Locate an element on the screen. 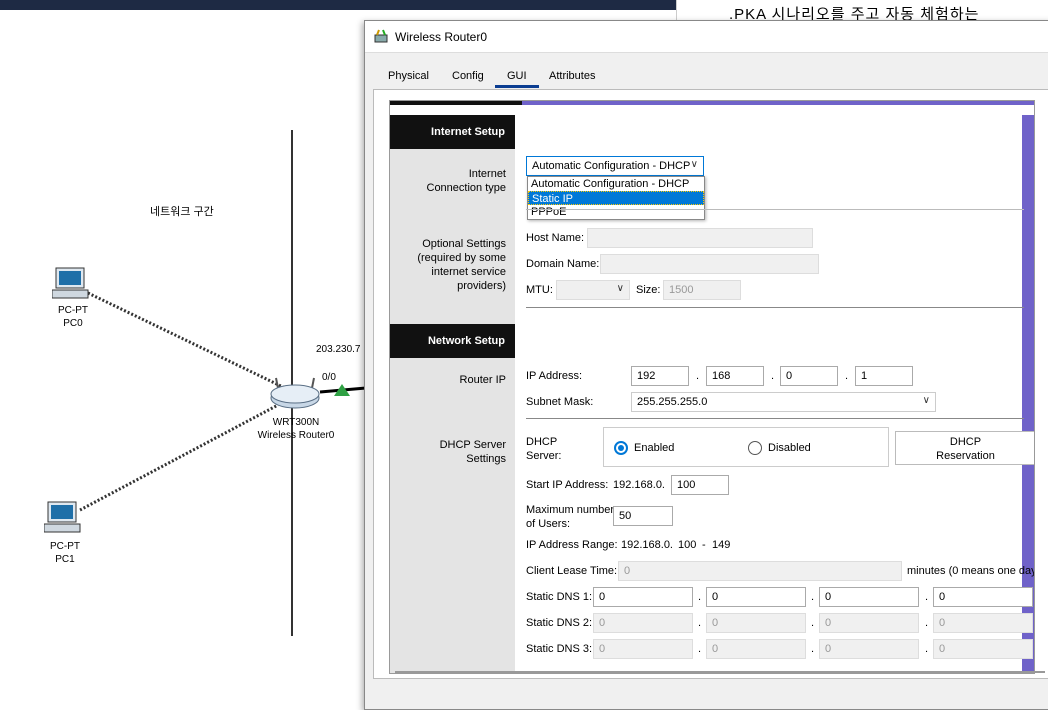 The height and width of the screenshot is (710, 1048). domain-name-input is located at coordinates (709, 264).